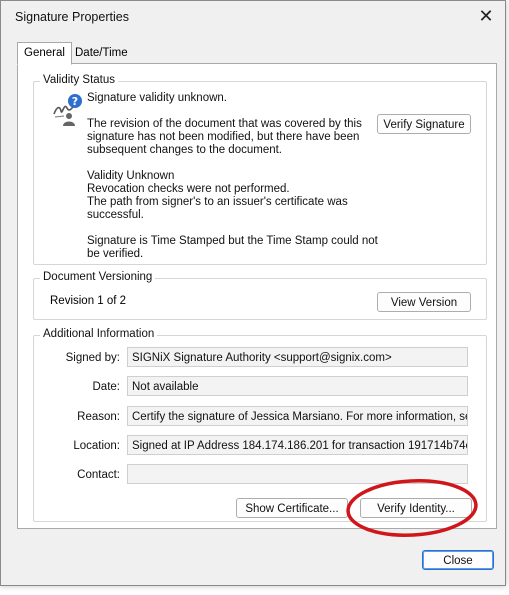 The width and height of the screenshot is (509, 595). What do you see at coordinates (424, 302) in the screenshot?
I see `view-version-button: View Version` at bounding box center [424, 302].